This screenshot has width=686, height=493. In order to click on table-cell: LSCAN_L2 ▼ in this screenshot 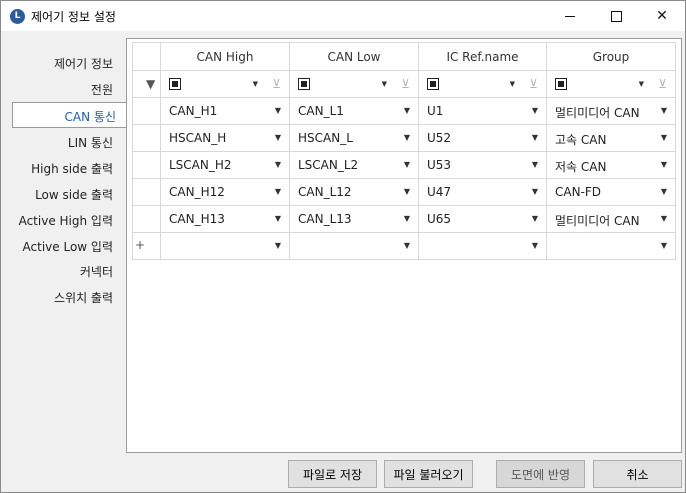, I will do `click(354, 165)`.